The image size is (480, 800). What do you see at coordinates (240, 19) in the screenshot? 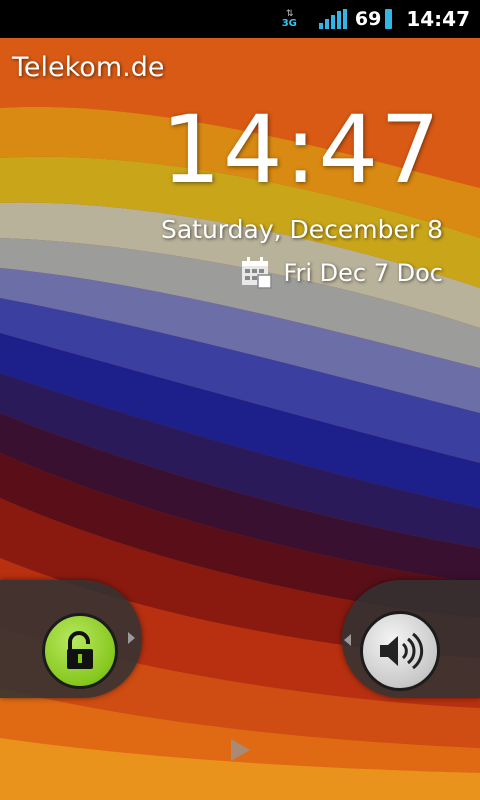
I see `status-bar: ⇅ 3G 69 14:47` at bounding box center [240, 19].